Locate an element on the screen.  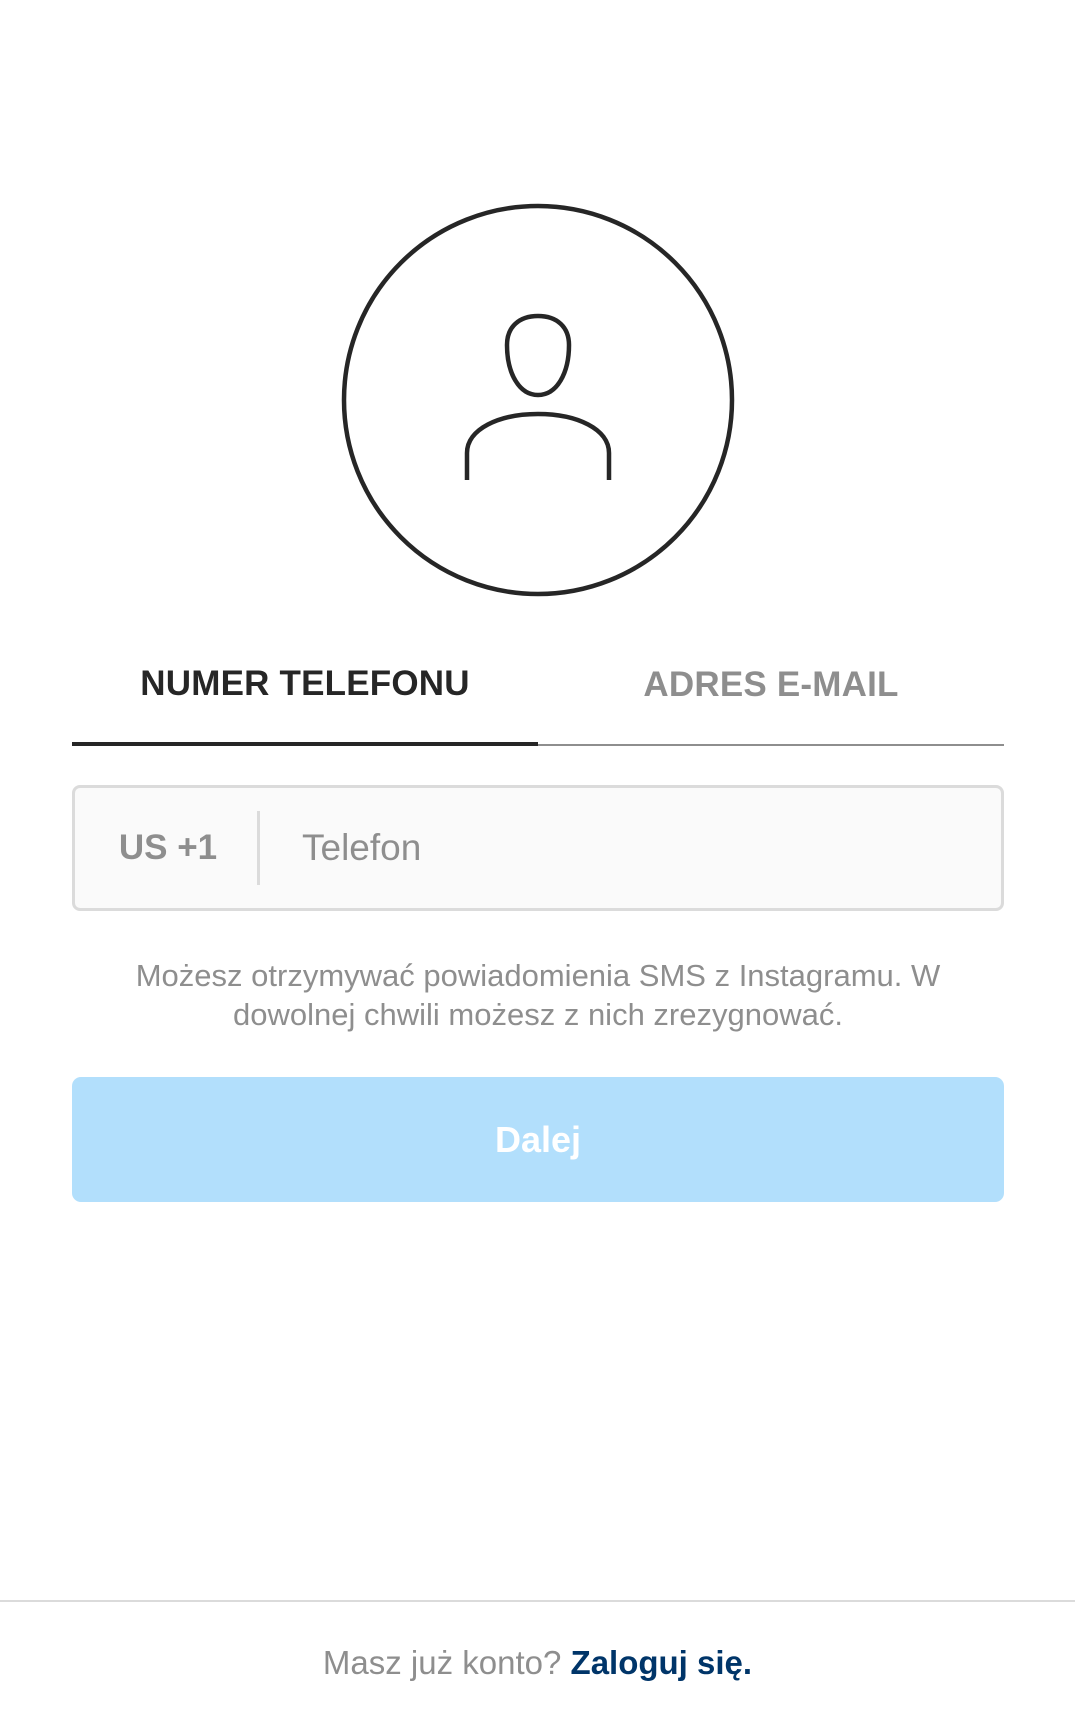
tab-email-address-label: ADRES E-MAIL is located at coordinates (771, 684).